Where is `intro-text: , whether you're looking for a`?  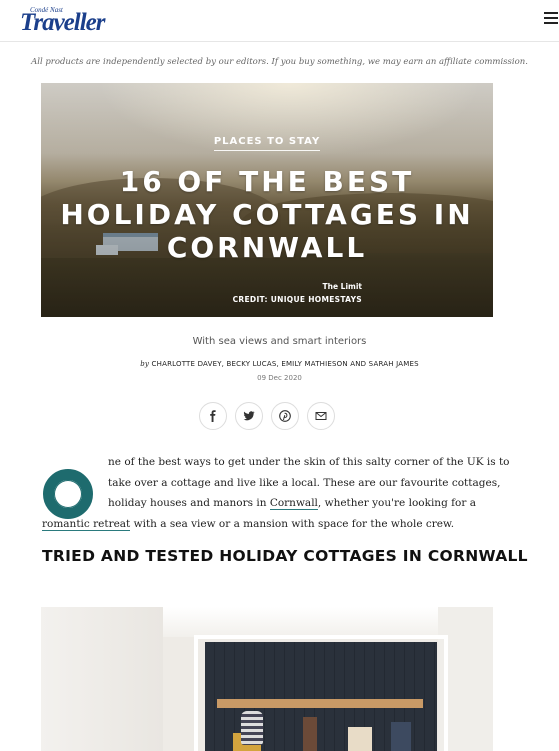 intro-text: , whether you're looking for a is located at coordinates (396, 503).